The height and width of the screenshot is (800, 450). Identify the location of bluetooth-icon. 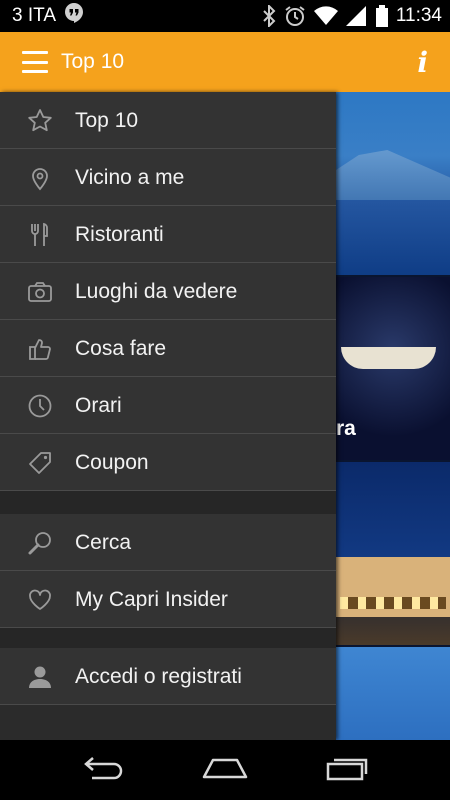
(269, 16).